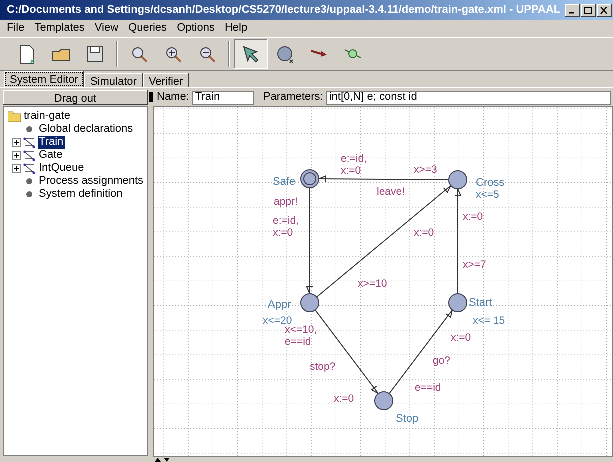 This screenshot has width=613, height=462. I want to click on menu-item: Options, so click(196, 28).